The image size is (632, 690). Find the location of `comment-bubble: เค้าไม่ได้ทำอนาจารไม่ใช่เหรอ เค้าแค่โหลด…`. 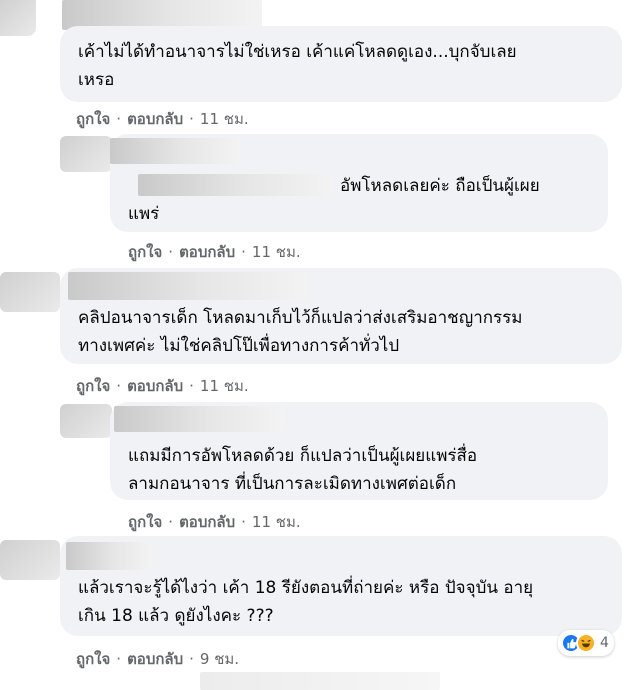

comment-bubble: เค้าไม่ได้ทำอนาจารไม่ใช่เหรอ เค้าแค่โหลด… is located at coordinates (341, 64).